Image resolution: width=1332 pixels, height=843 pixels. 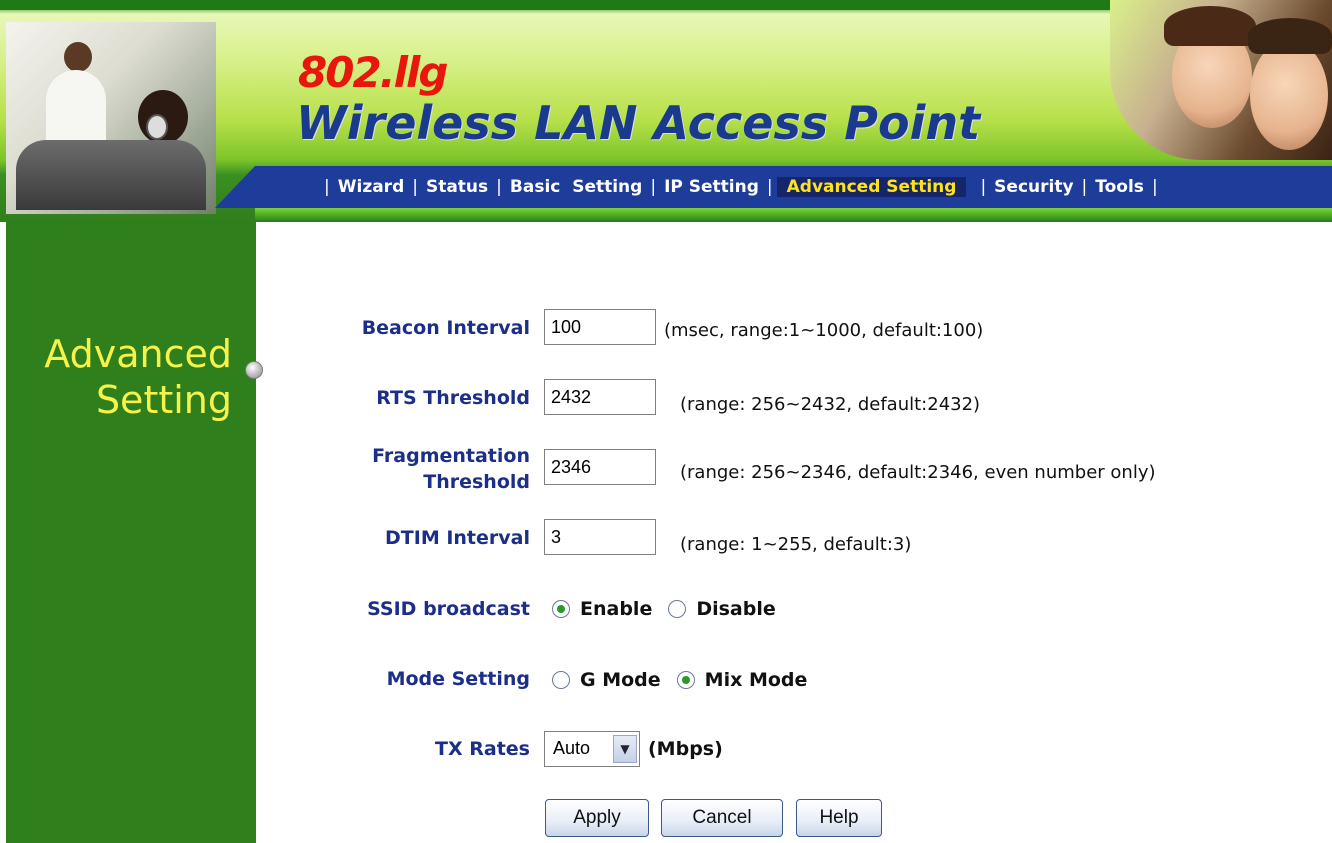 I want to click on header-photo-right, so click(x=1221, y=80).